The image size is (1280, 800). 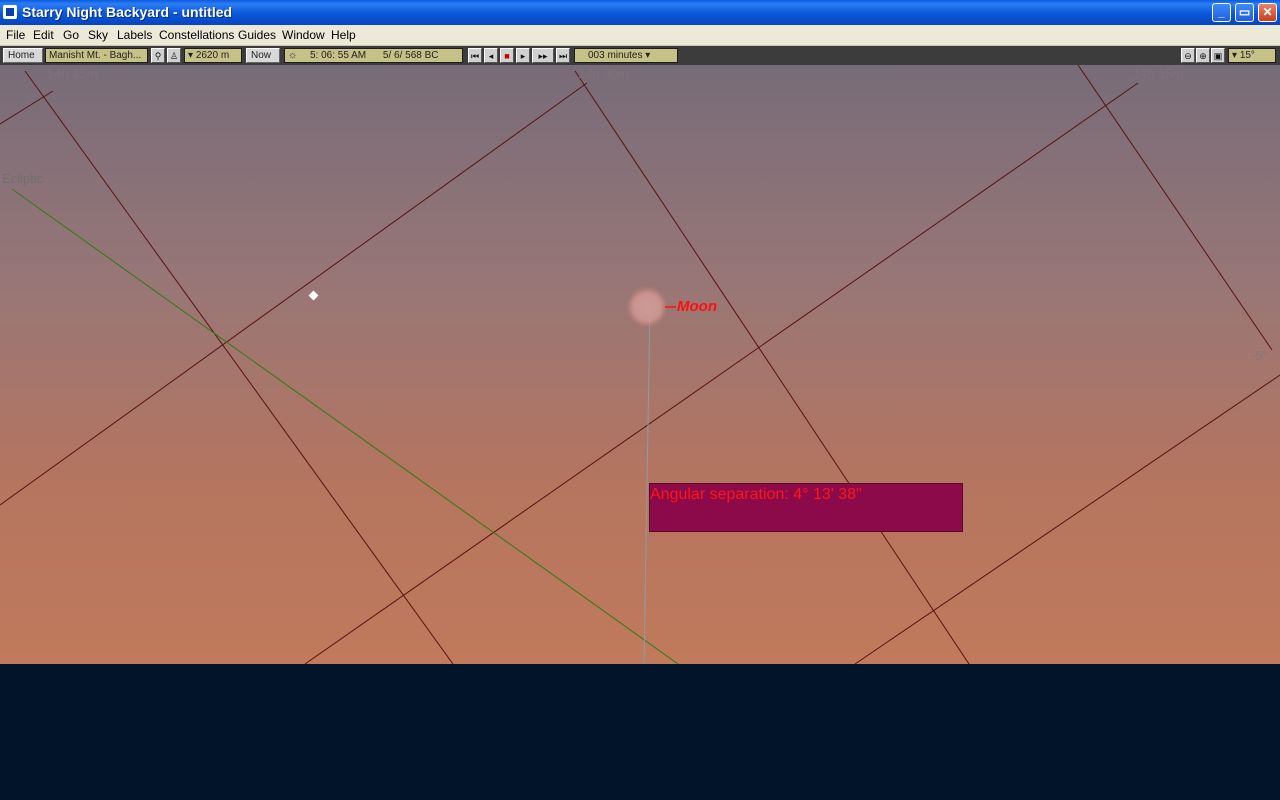 What do you see at coordinates (507, 55) in the screenshot?
I see `stop-icon: ■` at bounding box center [507, 55].